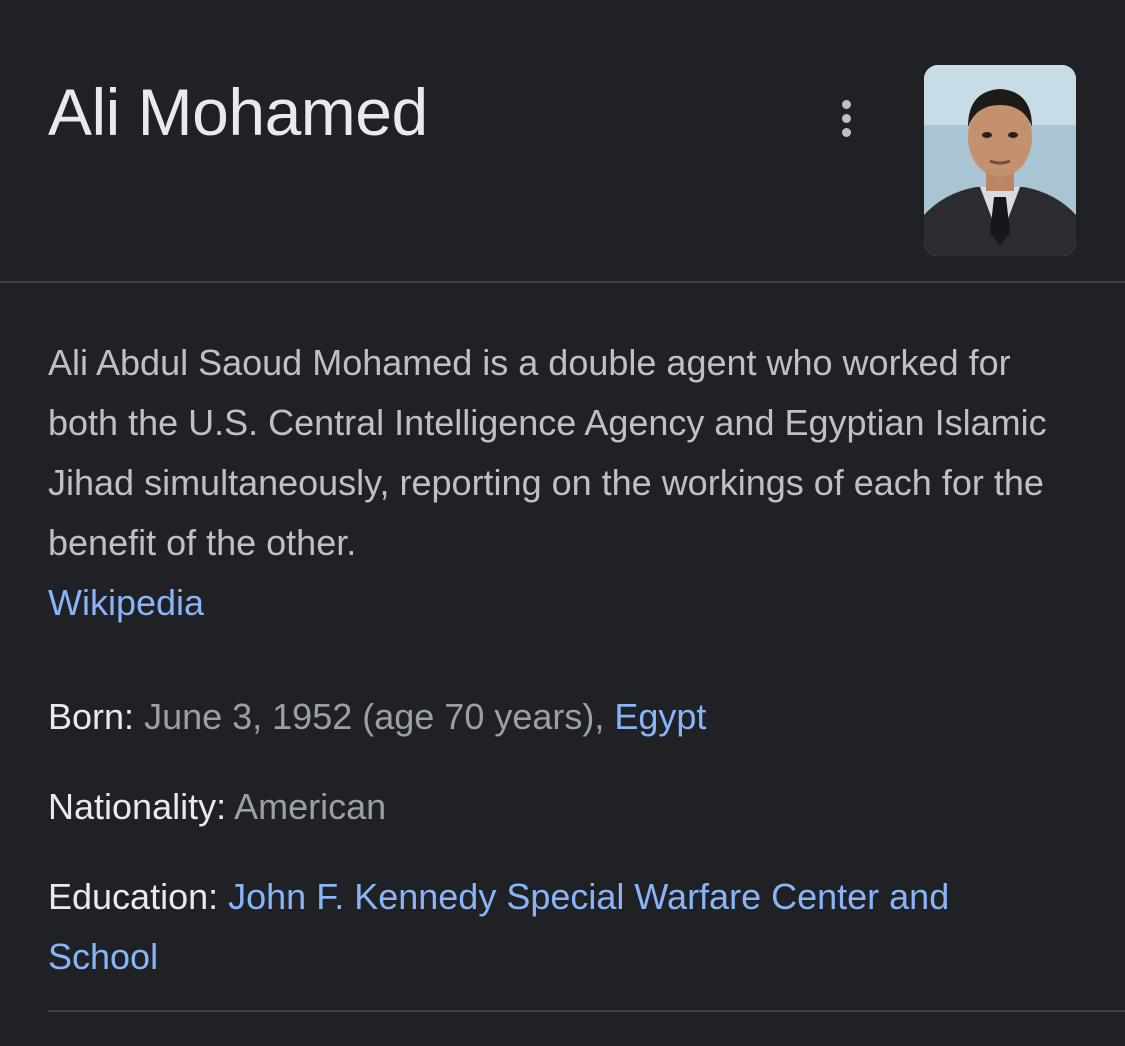 The height and width of the screenshot is (1046, 1125). I want to click on fact-education-label: Education:, so click(133, 896).